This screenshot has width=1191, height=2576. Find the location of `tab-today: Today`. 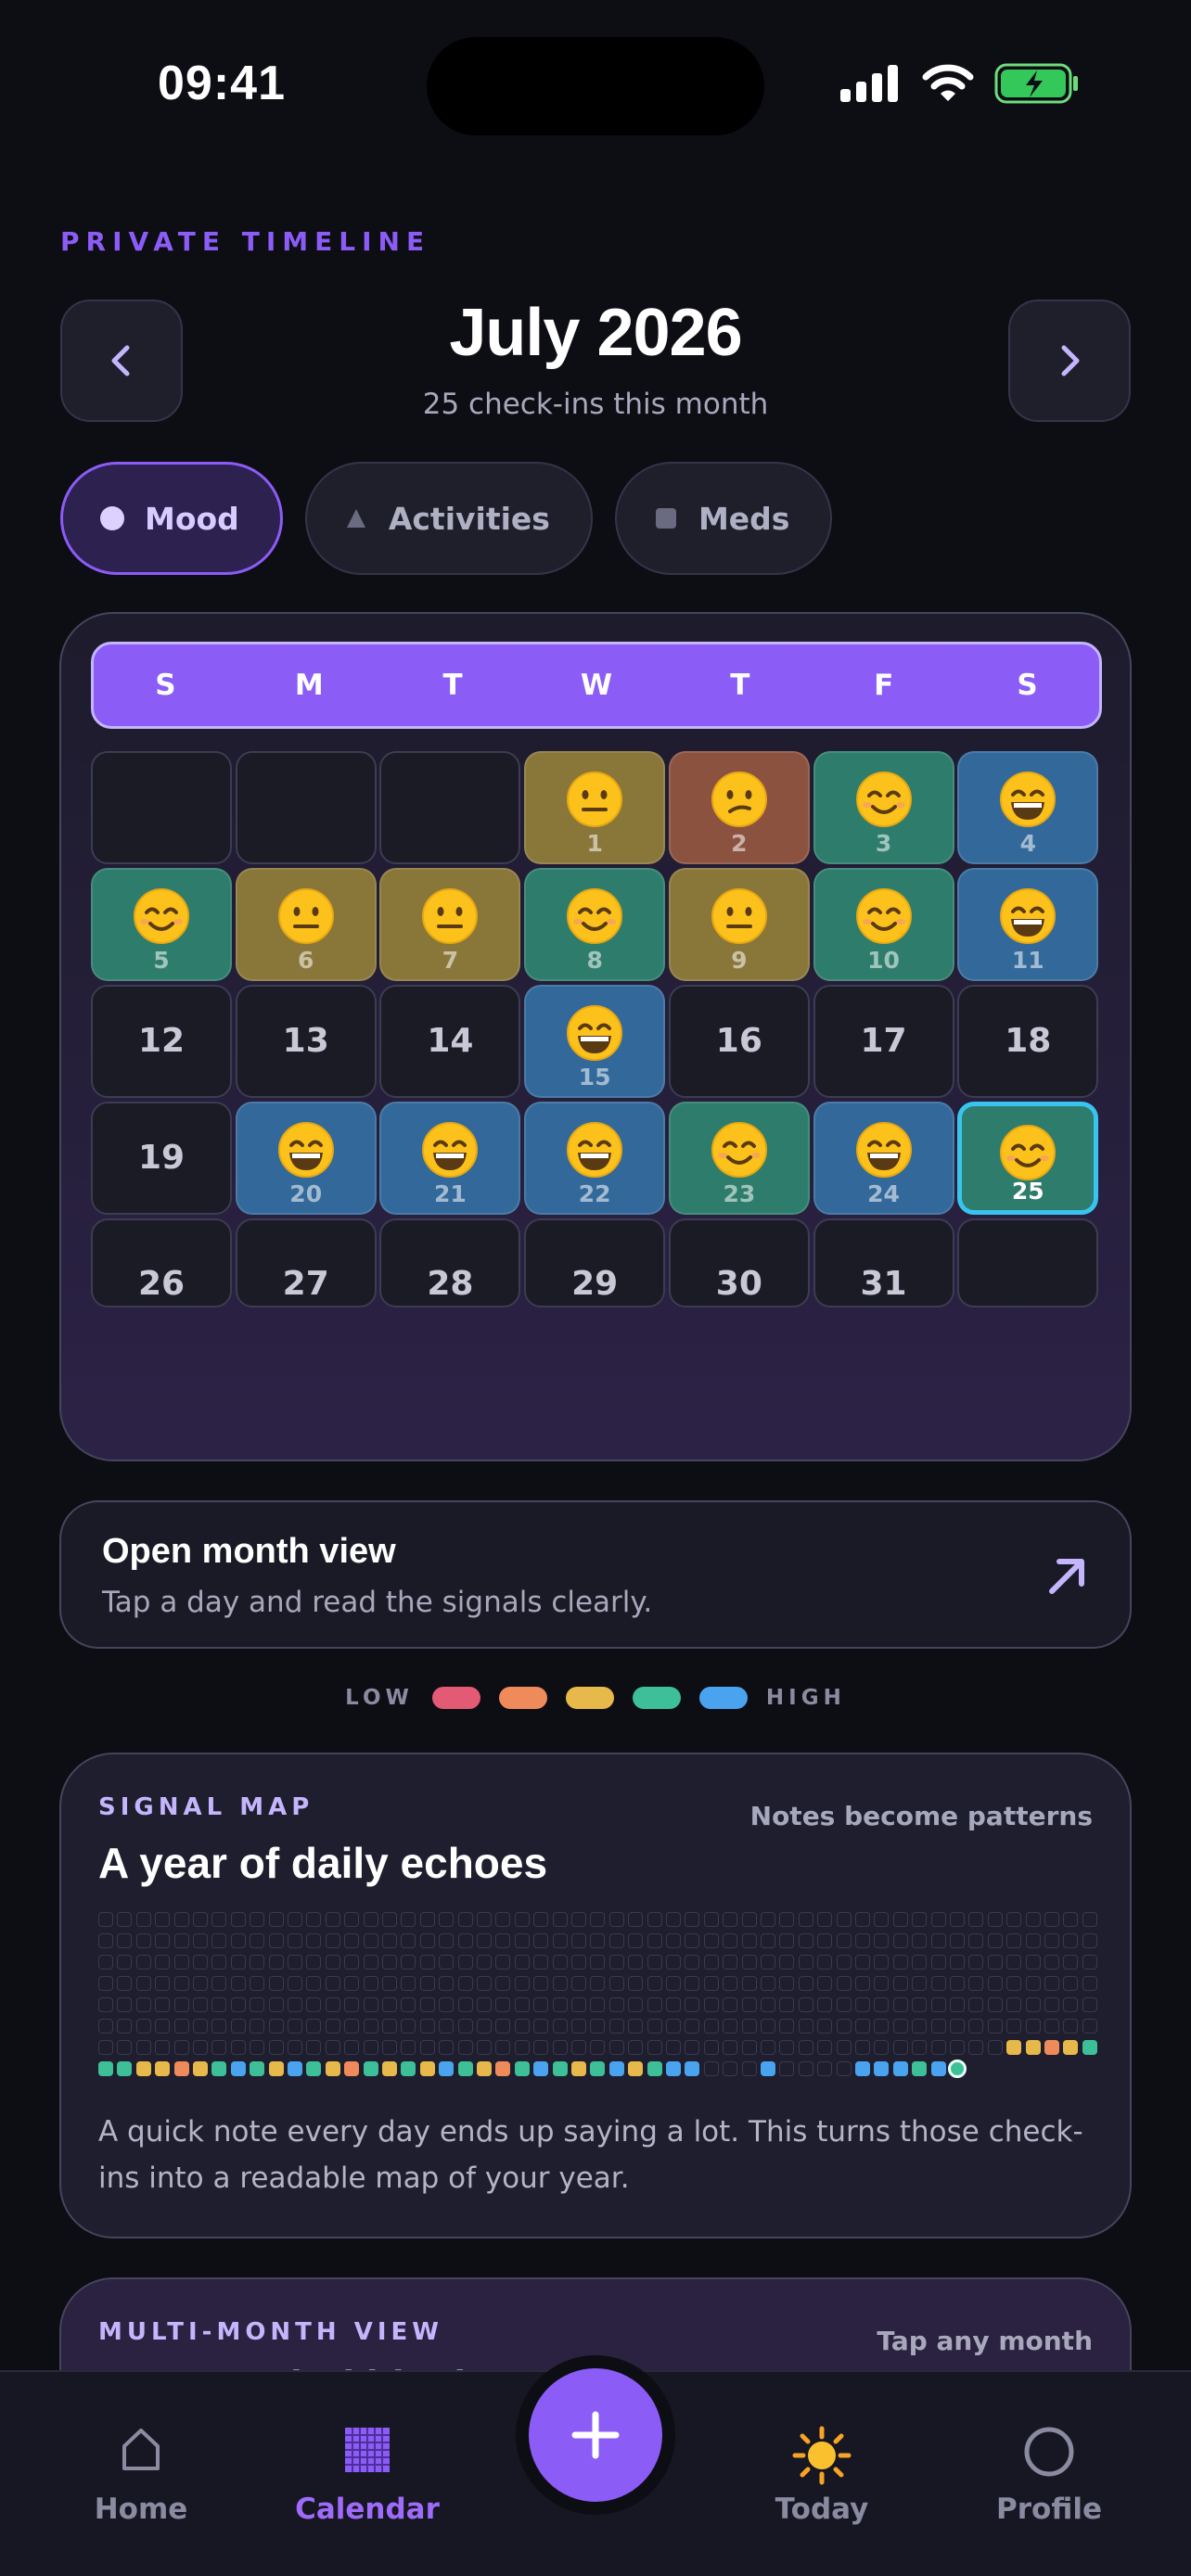

tab-today: Today is located at coordinates (822, 2474).